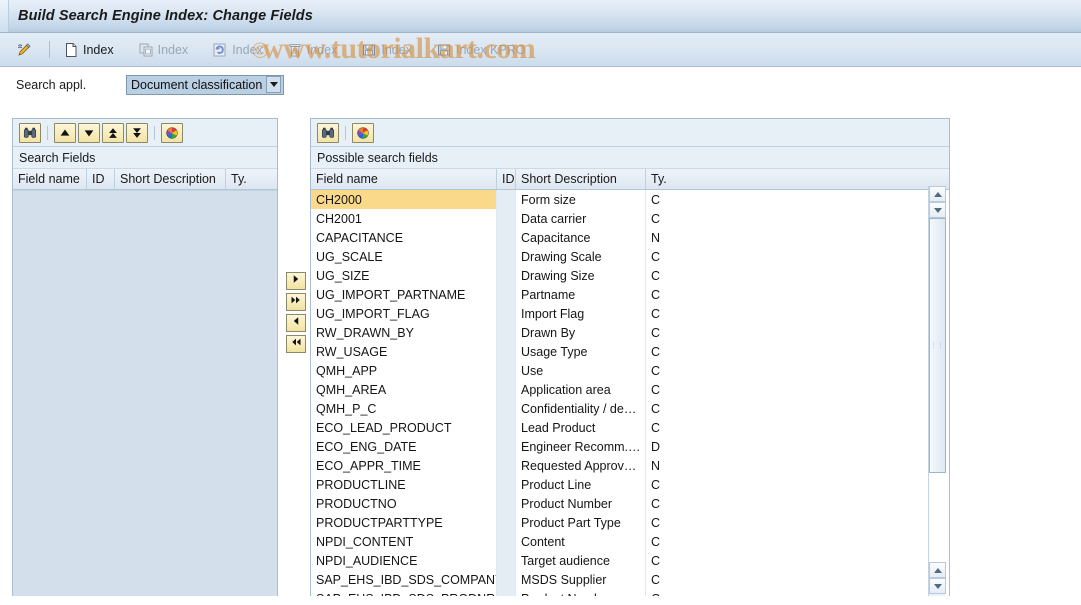 The width and height of the screenshot is (1081, 605). I want to click on table-row: UG_IMPORT_PARTNAME Partname C, so click(630, 294).